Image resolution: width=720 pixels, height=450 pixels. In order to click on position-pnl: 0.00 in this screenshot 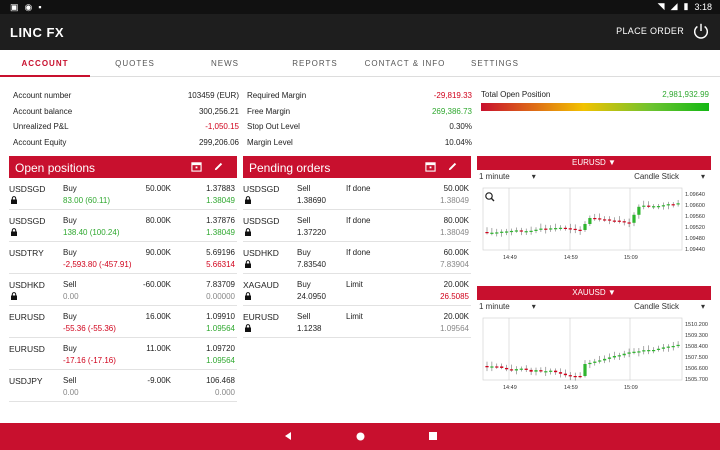, I will do `click(71, 392)`.